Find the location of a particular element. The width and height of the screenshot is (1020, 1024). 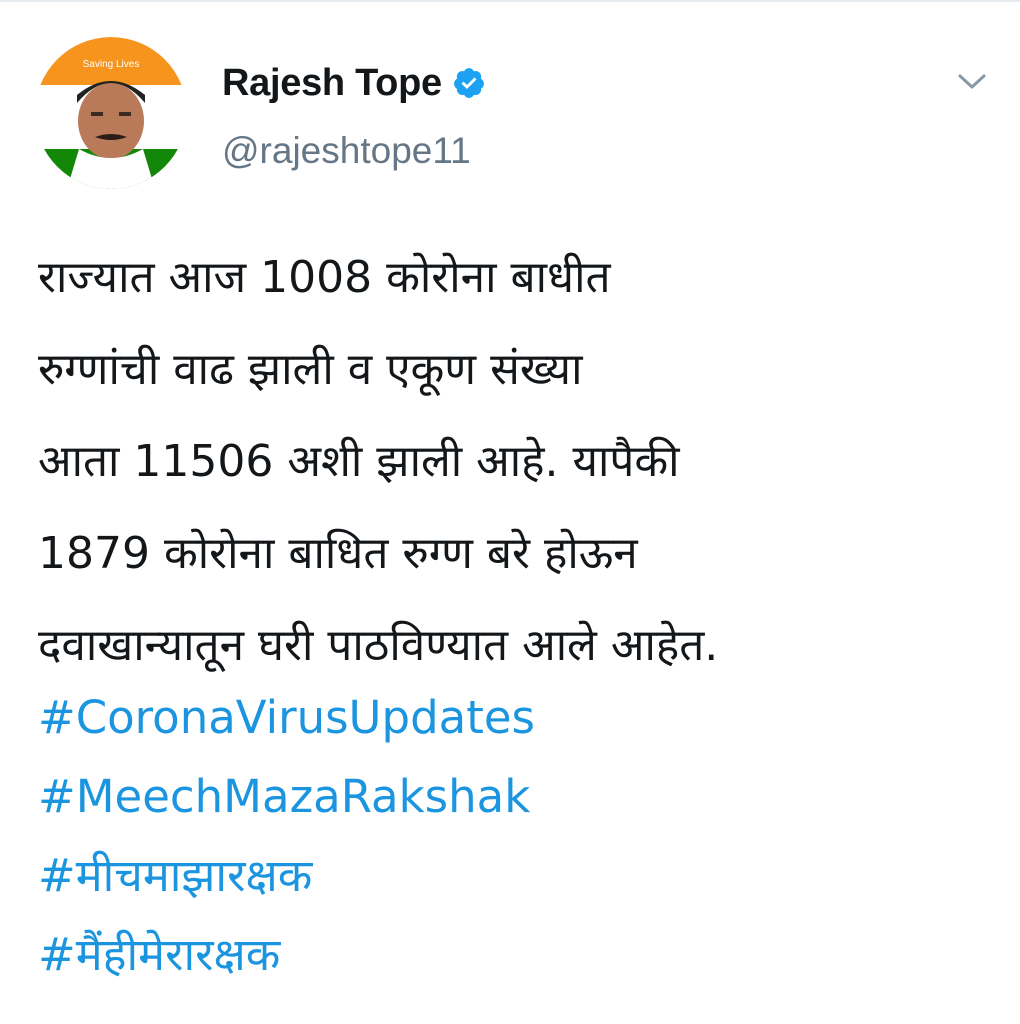

tweet-text-line: 1879 कोरोना बाधित रुग्ण बरे होऊन is located at coordinates (338, 553).